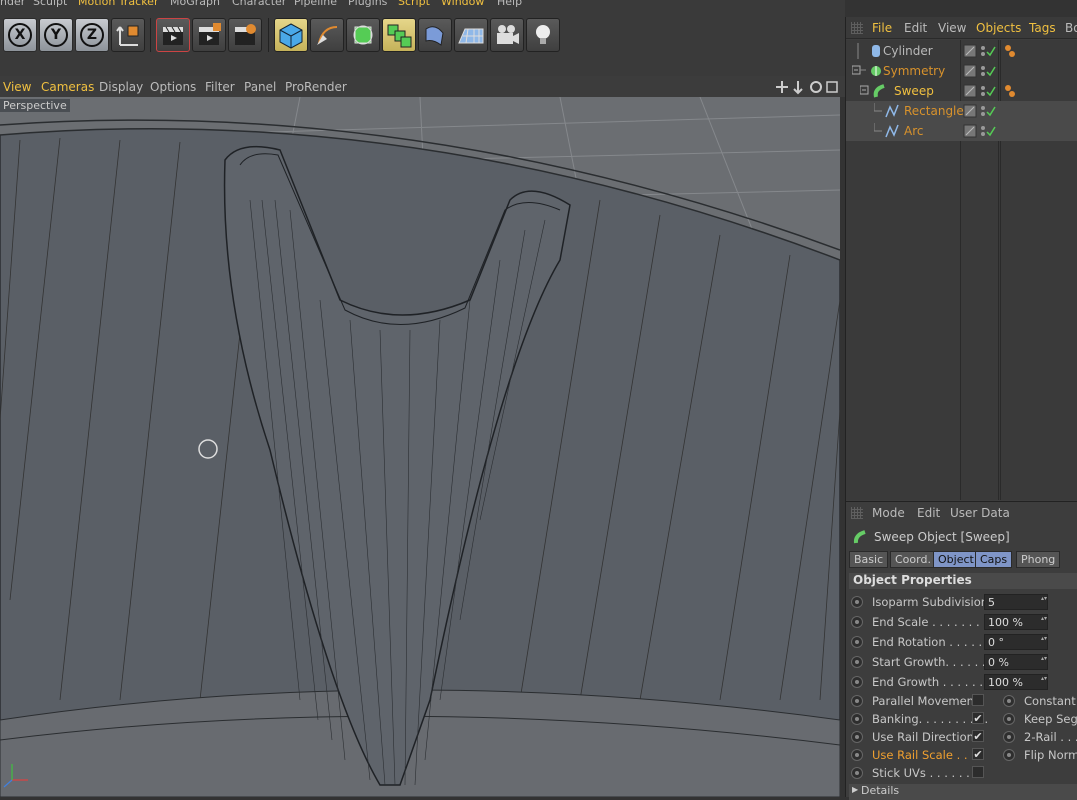 The height and width of the screenshot is (800, 1077). I want to click on start-growth-field: 0 %, so click(1016, 662).